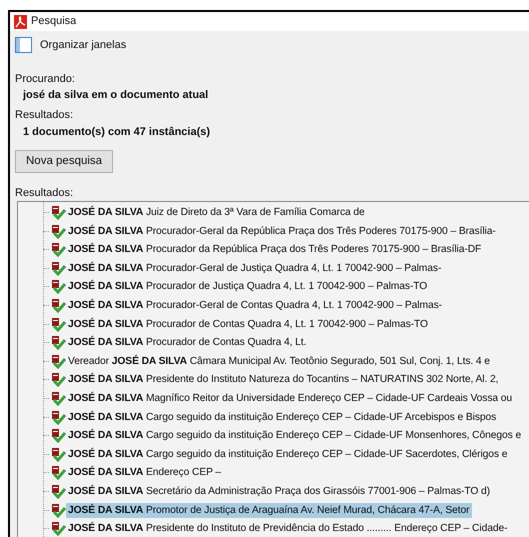  What do you see at coordinates (187, 342) in the screenshot?
I see `result-item: JOSÉ DA SILVA Procurador de Contas Quadra 4, Lt.` at bounding box center [187, 342].